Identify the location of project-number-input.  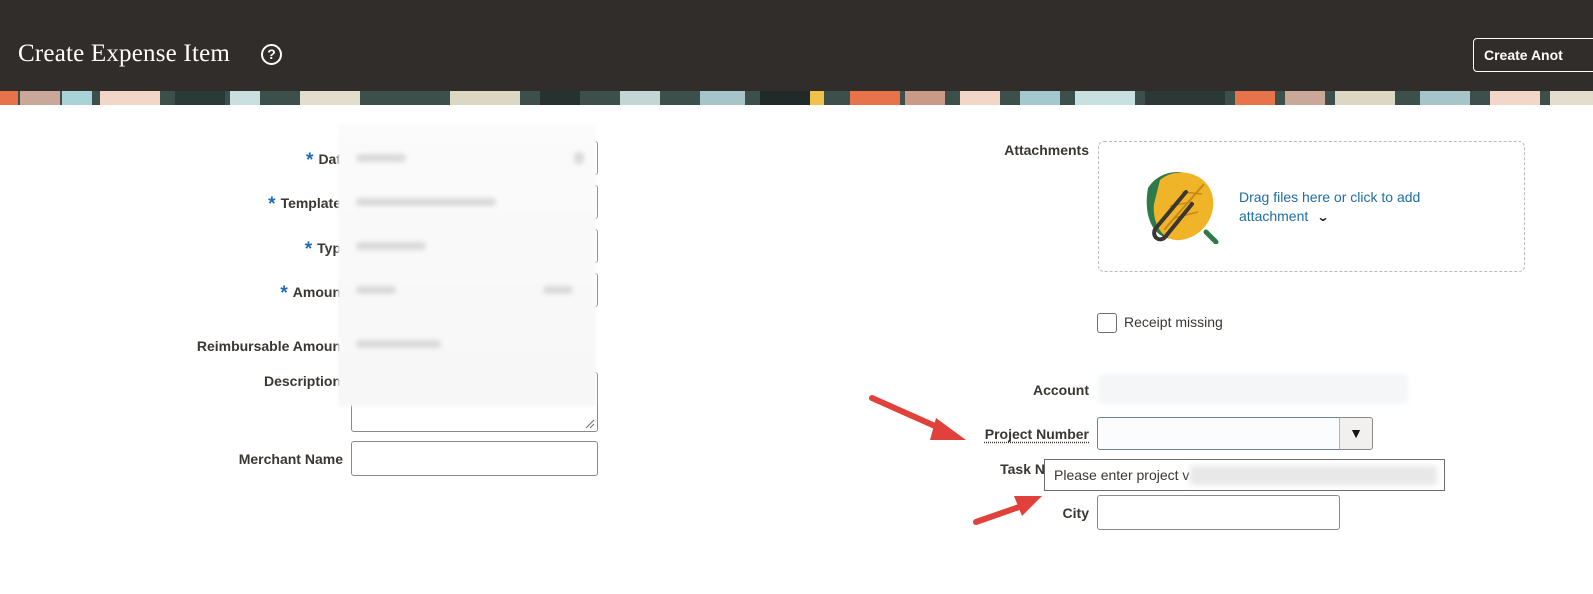
(1219, 433).